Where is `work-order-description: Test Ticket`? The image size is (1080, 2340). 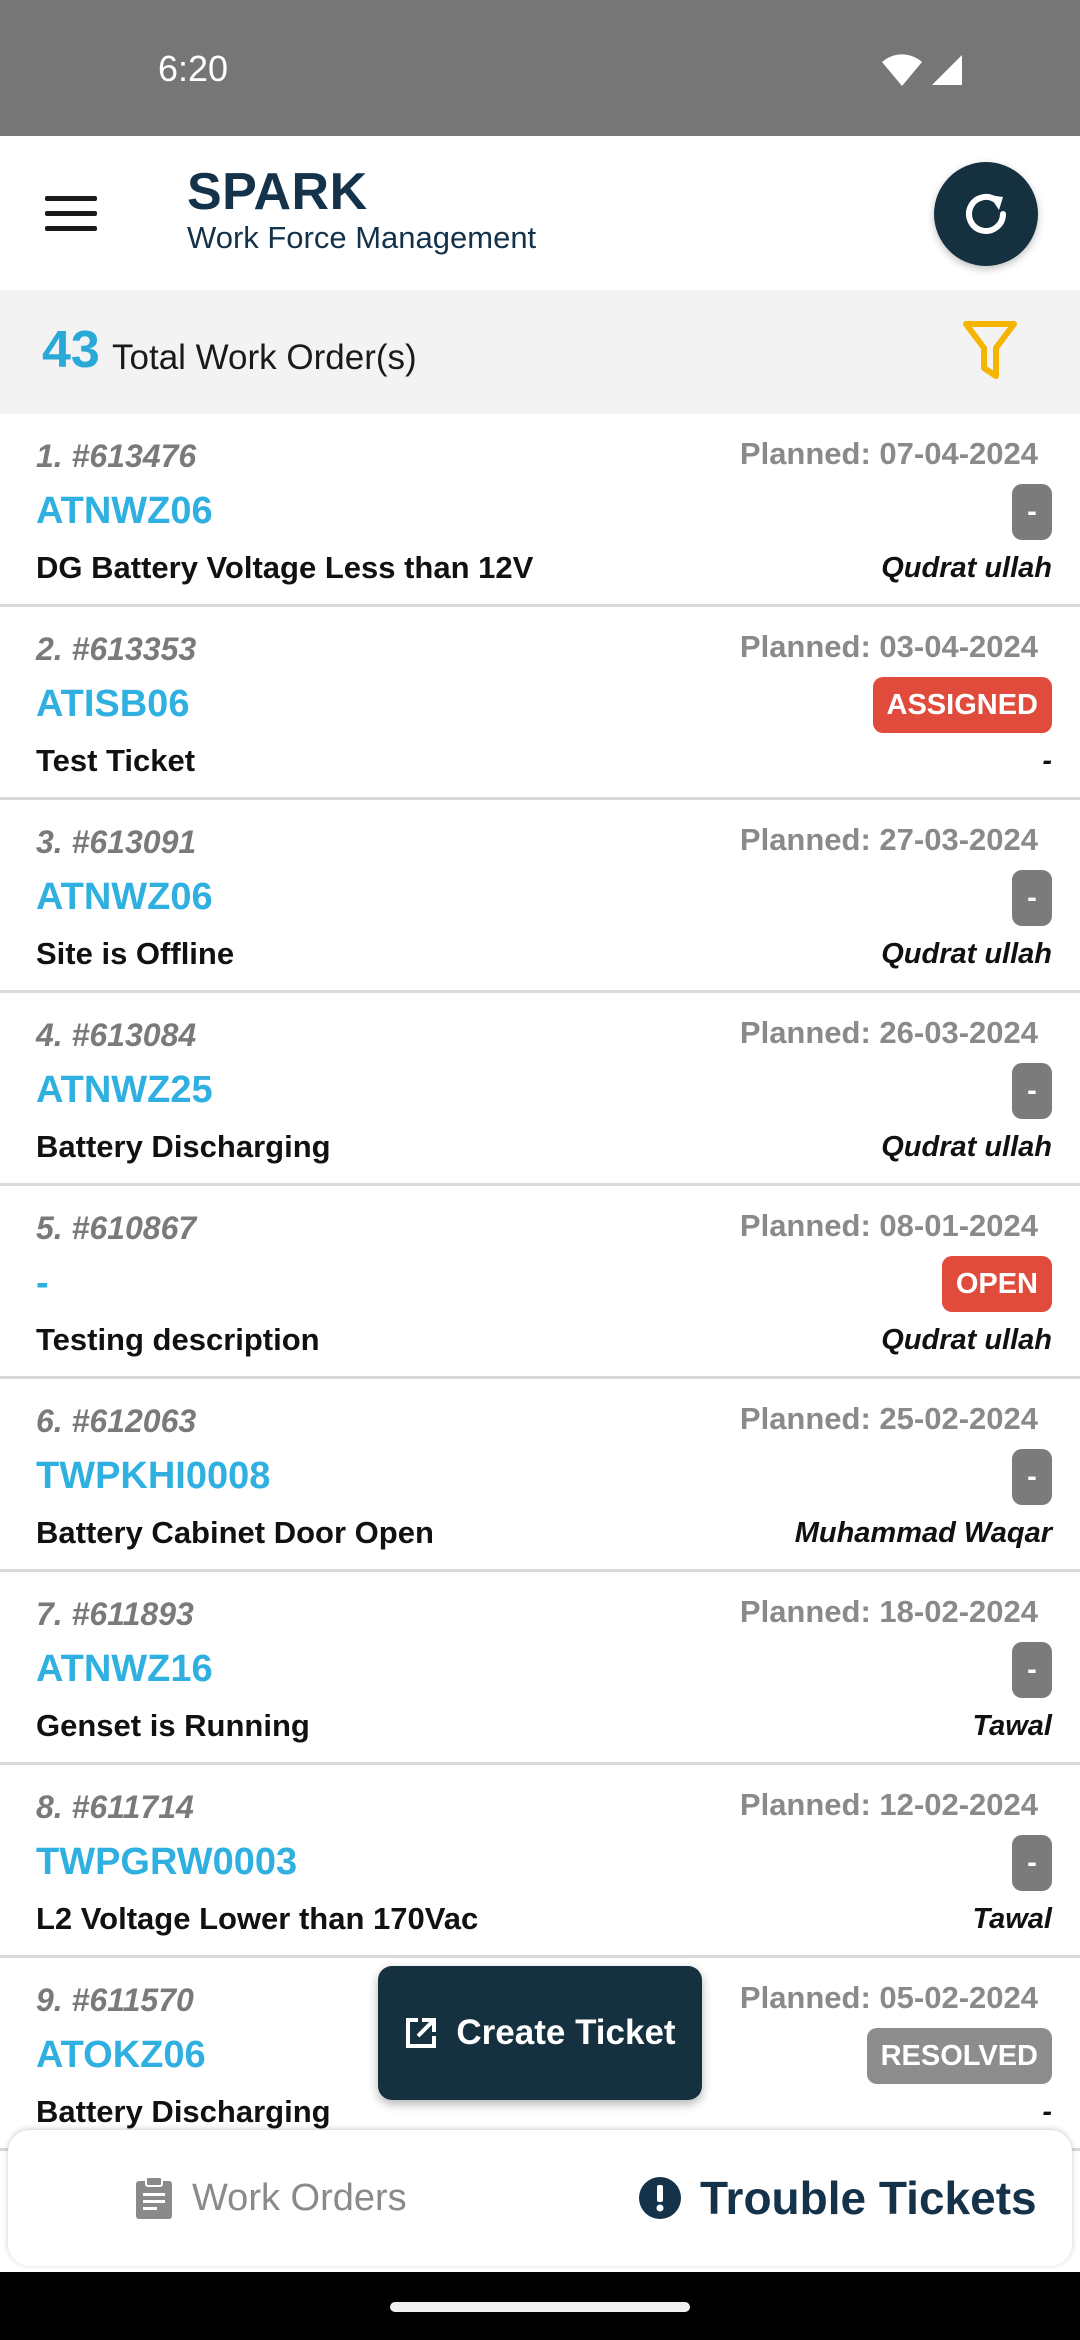 work-order-description: Test Ticket is located at coordinates (116, 760).